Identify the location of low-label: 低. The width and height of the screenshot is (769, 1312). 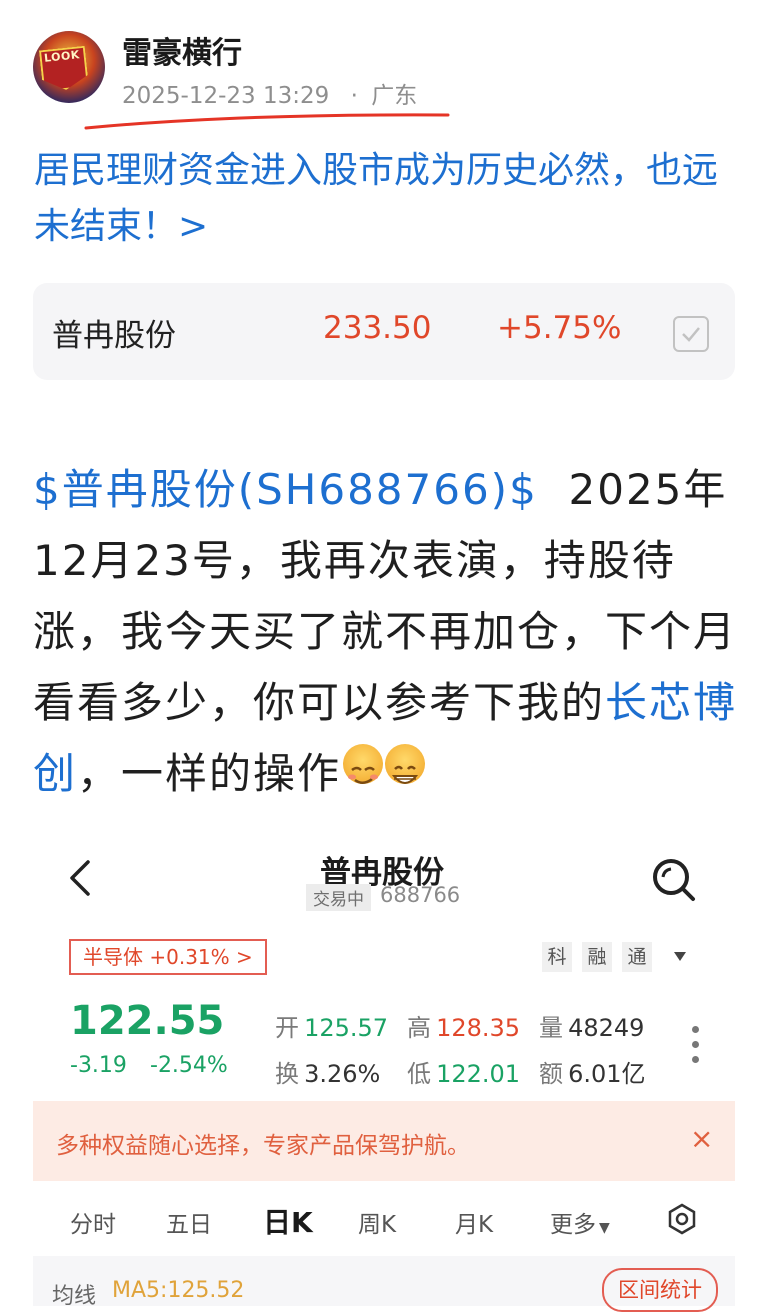
(419, 1074).